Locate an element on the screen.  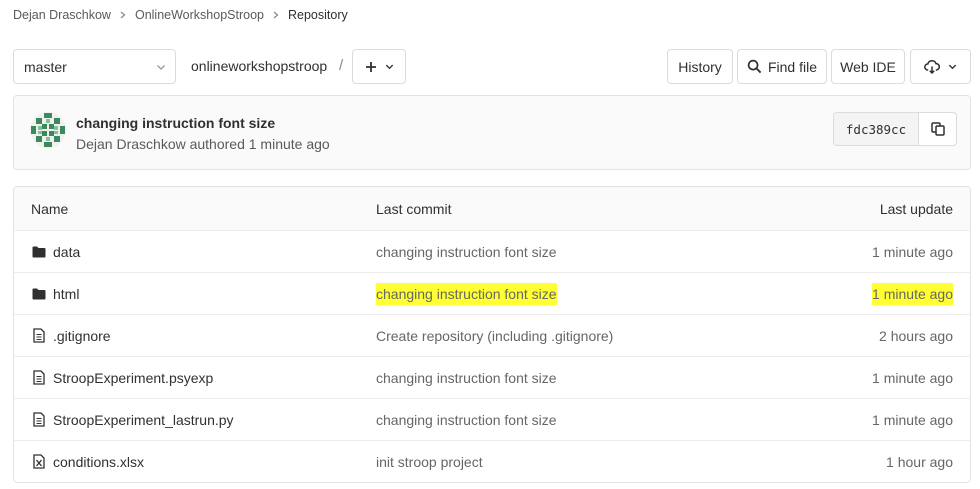
commit-author-meta: Dejan Draschkow authored 1 minute ago is located at coordinates (203, 144).